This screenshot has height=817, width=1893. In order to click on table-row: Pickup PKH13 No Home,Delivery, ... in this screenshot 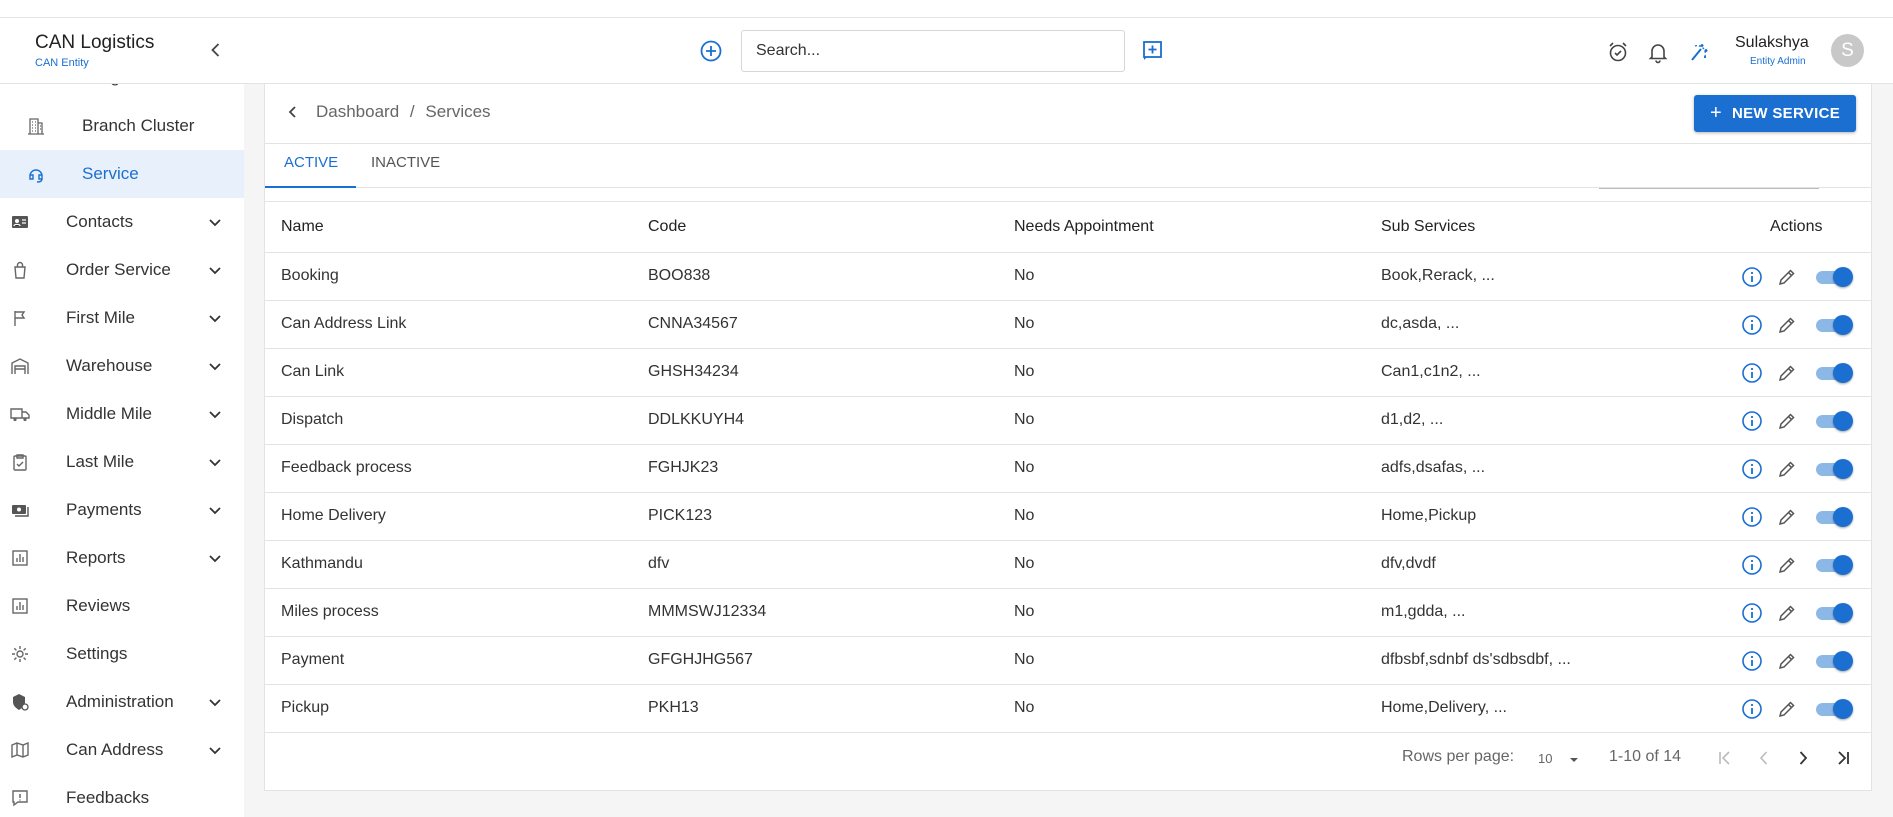, I will do `click(1068, 709)`.